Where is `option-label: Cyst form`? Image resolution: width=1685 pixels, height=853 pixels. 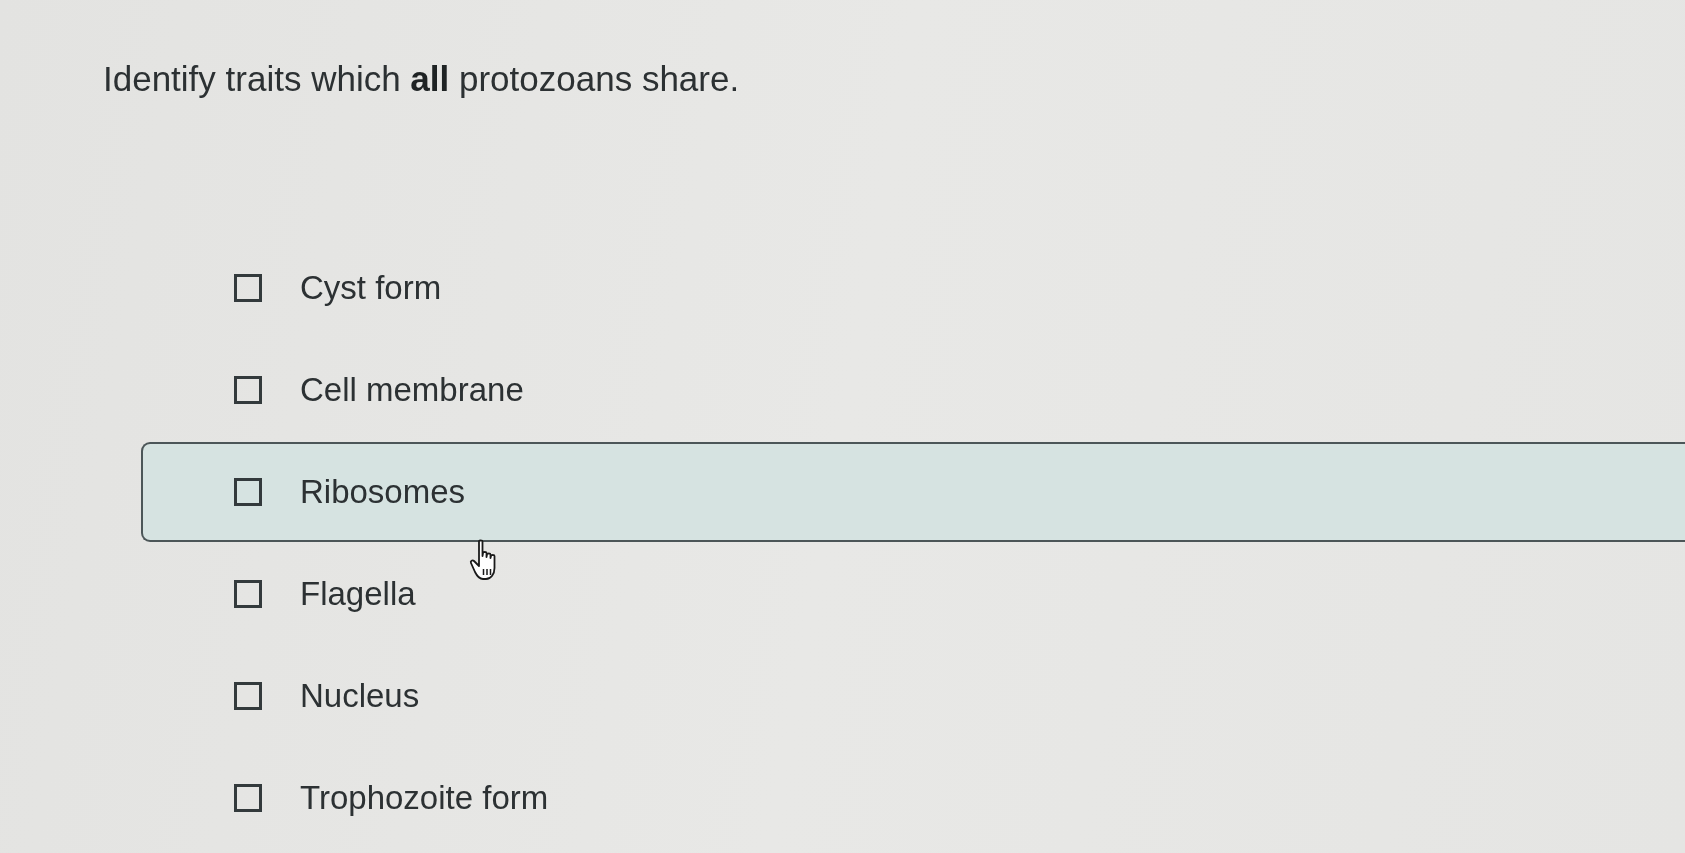
option-label: Cyst form is located at coordinates (371, 288).